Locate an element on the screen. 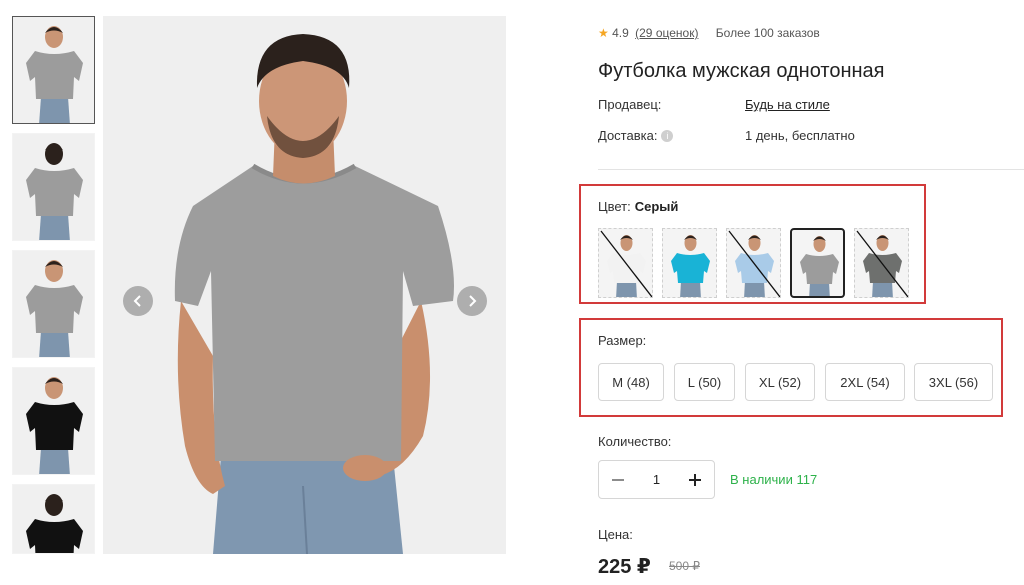 The width and height of the screenshot is (1024, 585). color-swatch-white is located at coordinates (625, 263).